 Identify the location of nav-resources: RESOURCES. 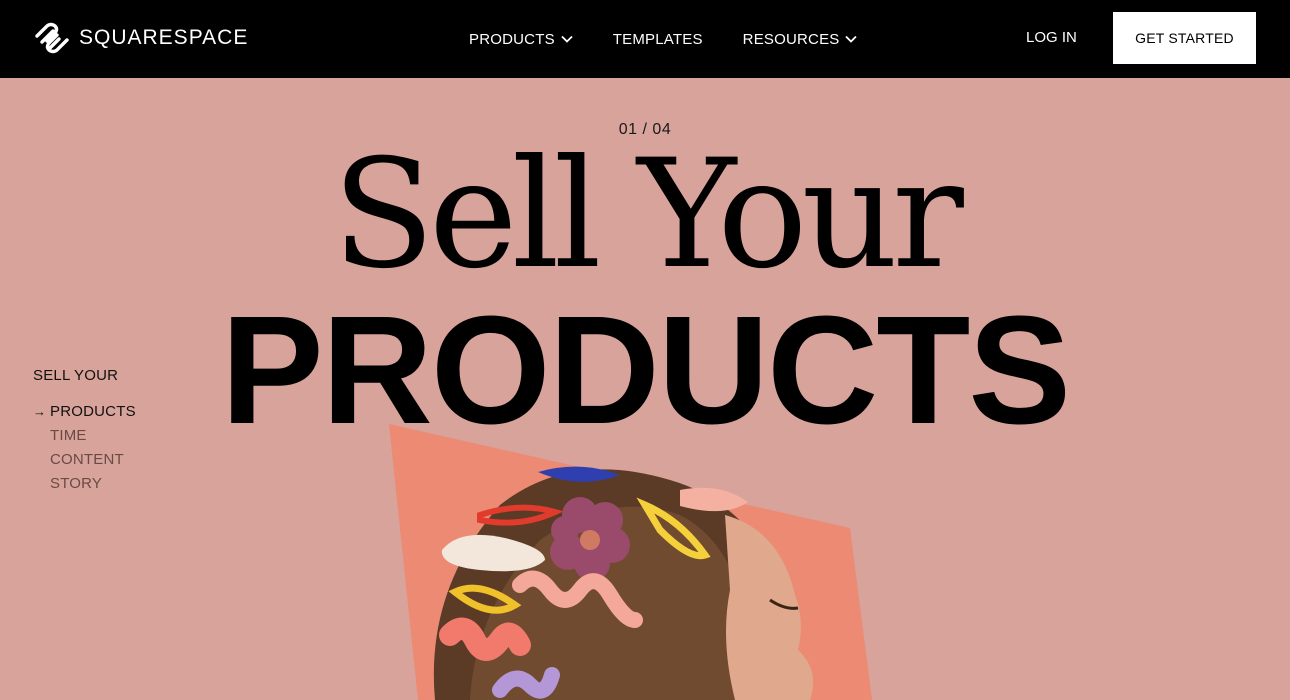
(800, 39).